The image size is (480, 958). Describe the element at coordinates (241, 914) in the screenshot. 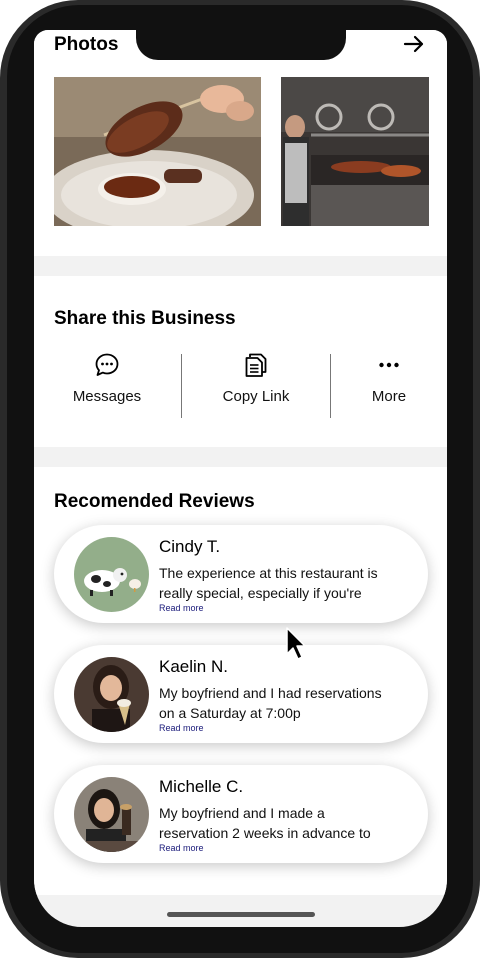

I see `home-indicator` at that location.